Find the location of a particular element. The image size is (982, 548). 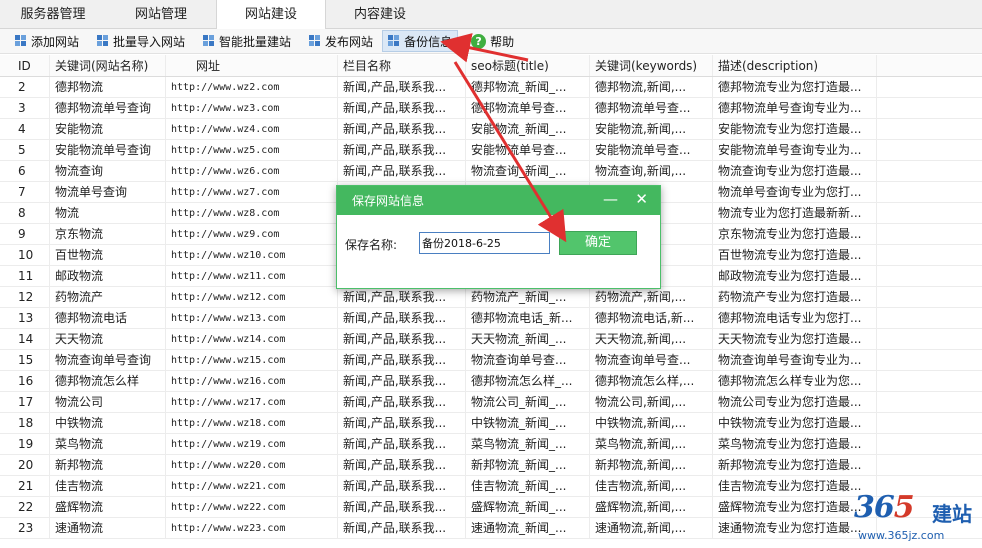

brand-watermark-logo: 365 建站 www.365jz.com is located at coordinates (913, 518).